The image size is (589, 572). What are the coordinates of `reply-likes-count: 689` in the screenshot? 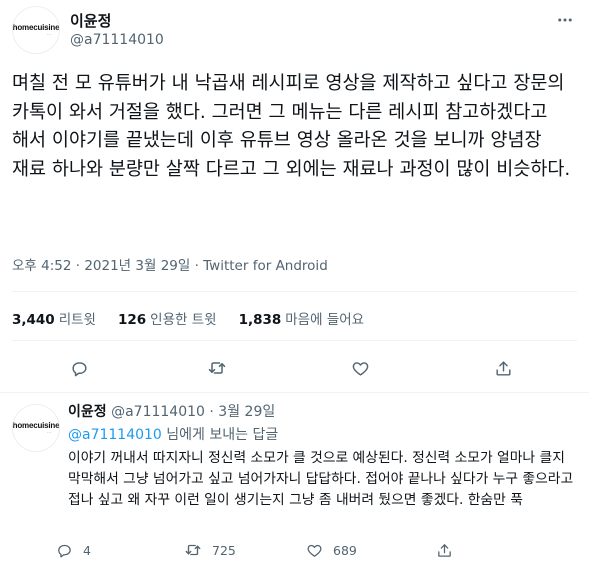 It's located at (345, 550).